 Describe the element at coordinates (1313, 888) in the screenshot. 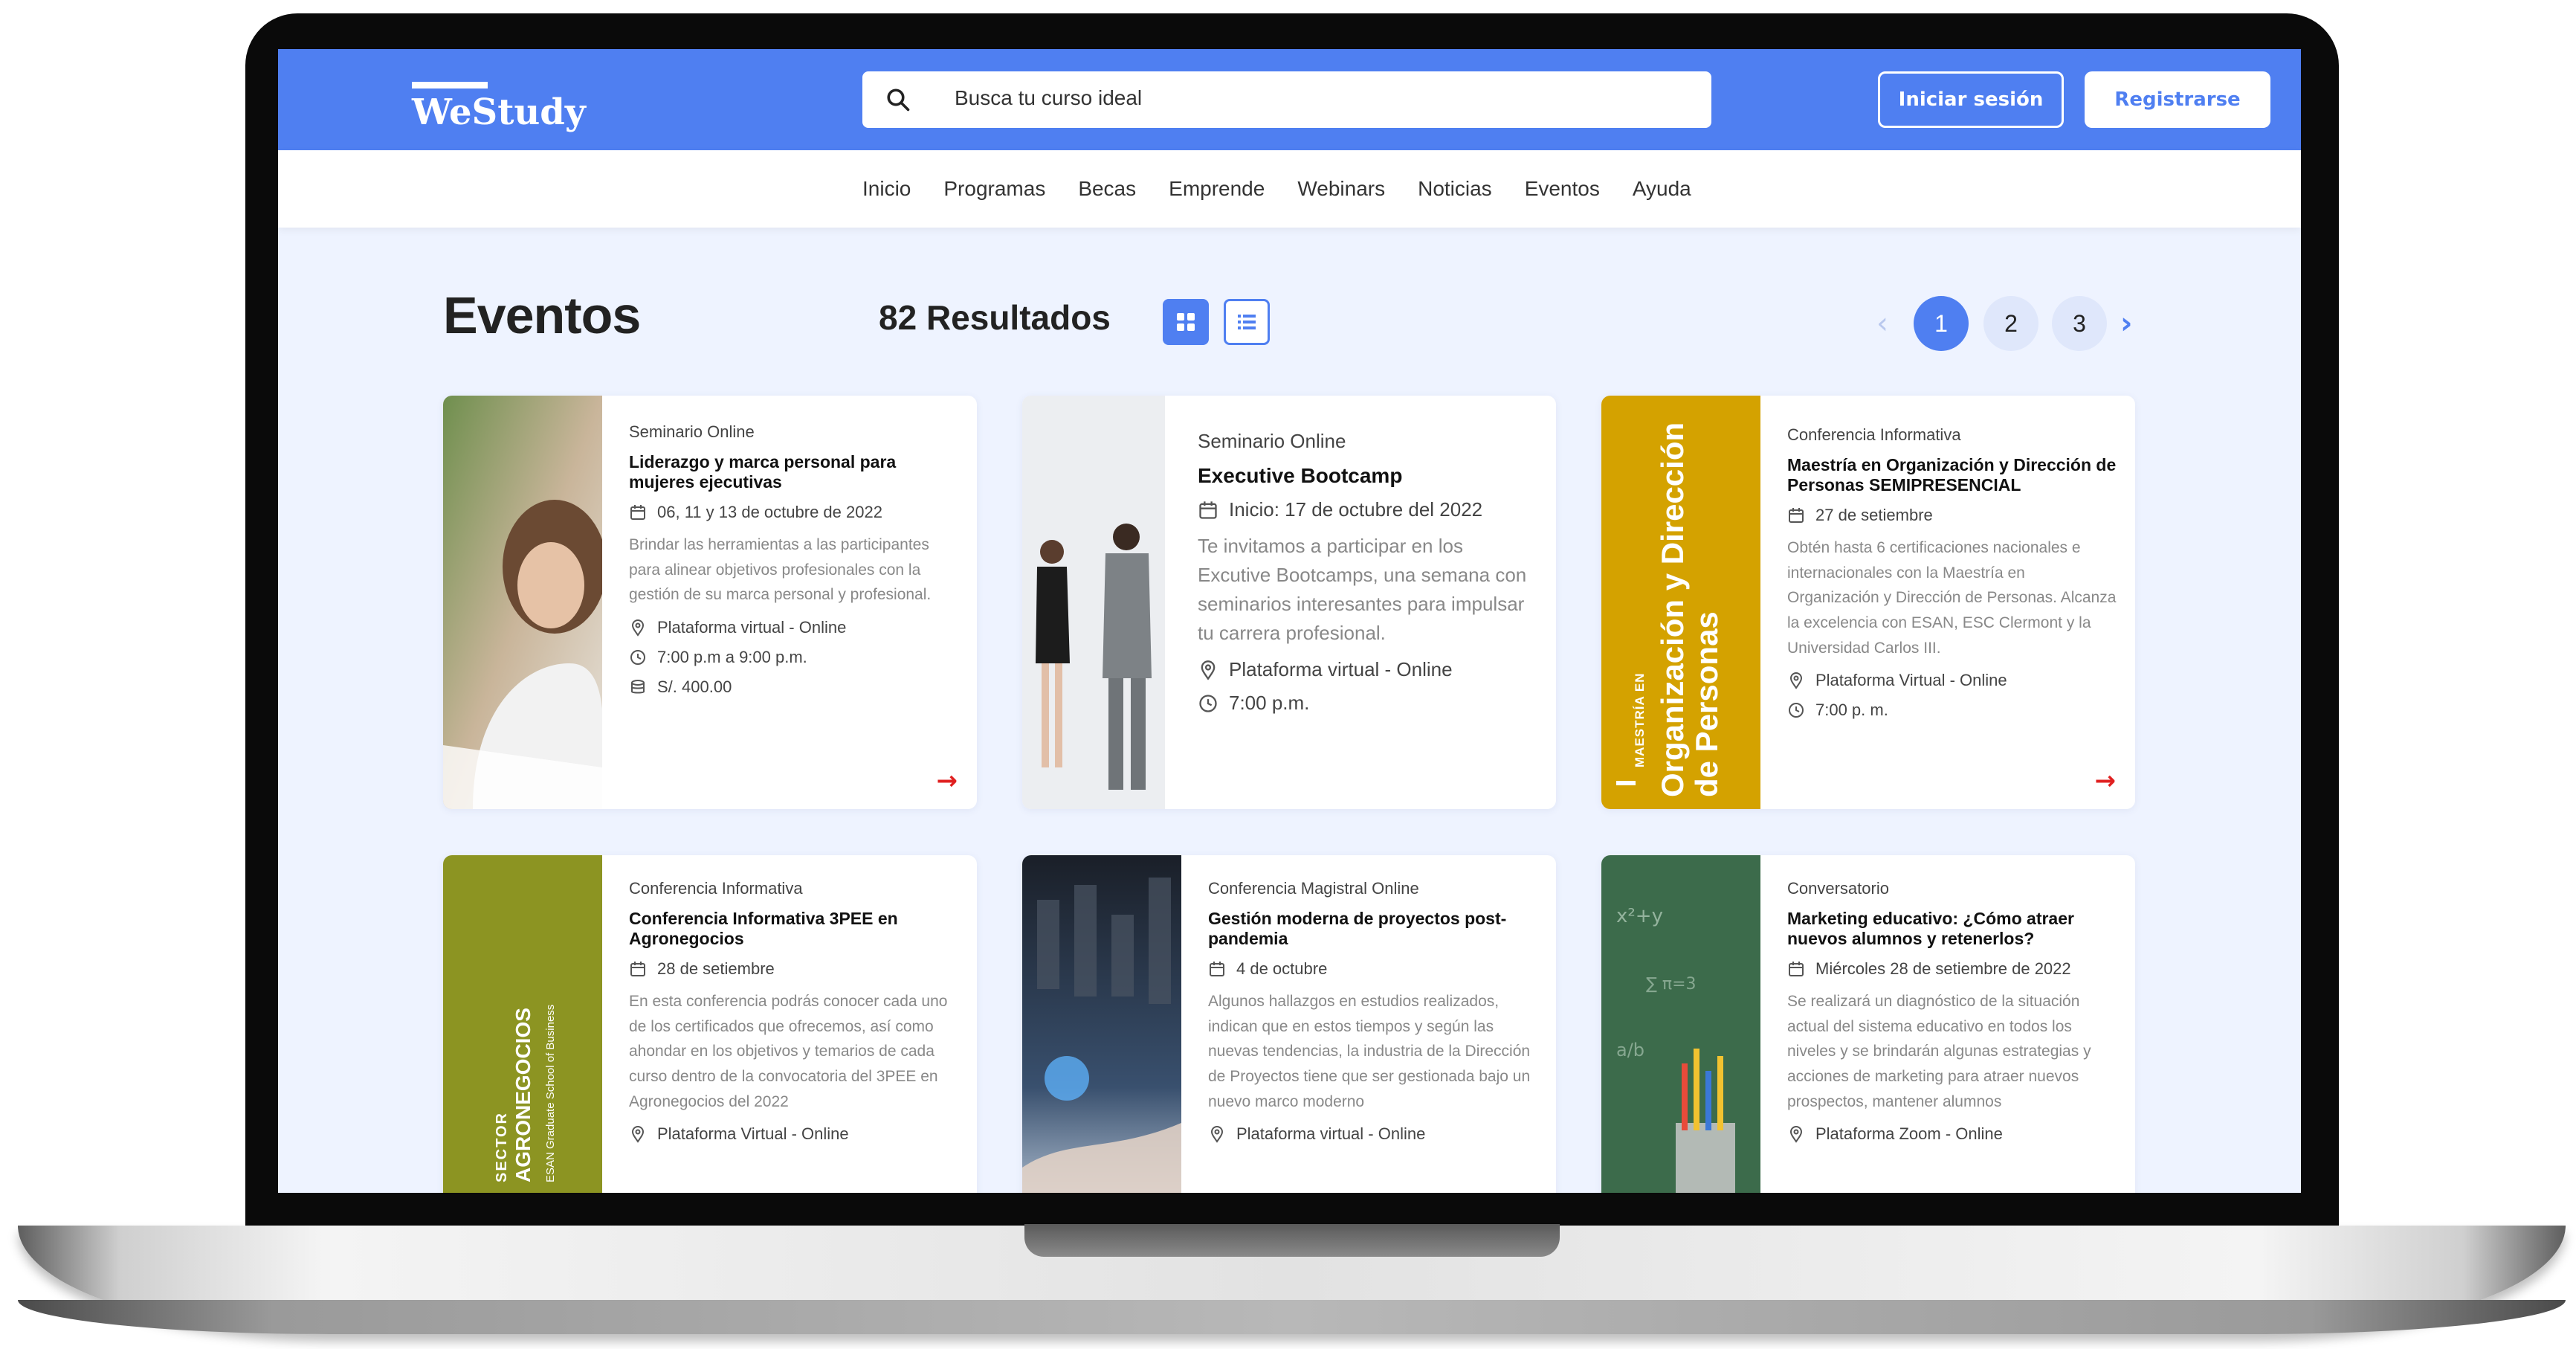

I see `event-type: Conferencia Magistral Online` at that location.